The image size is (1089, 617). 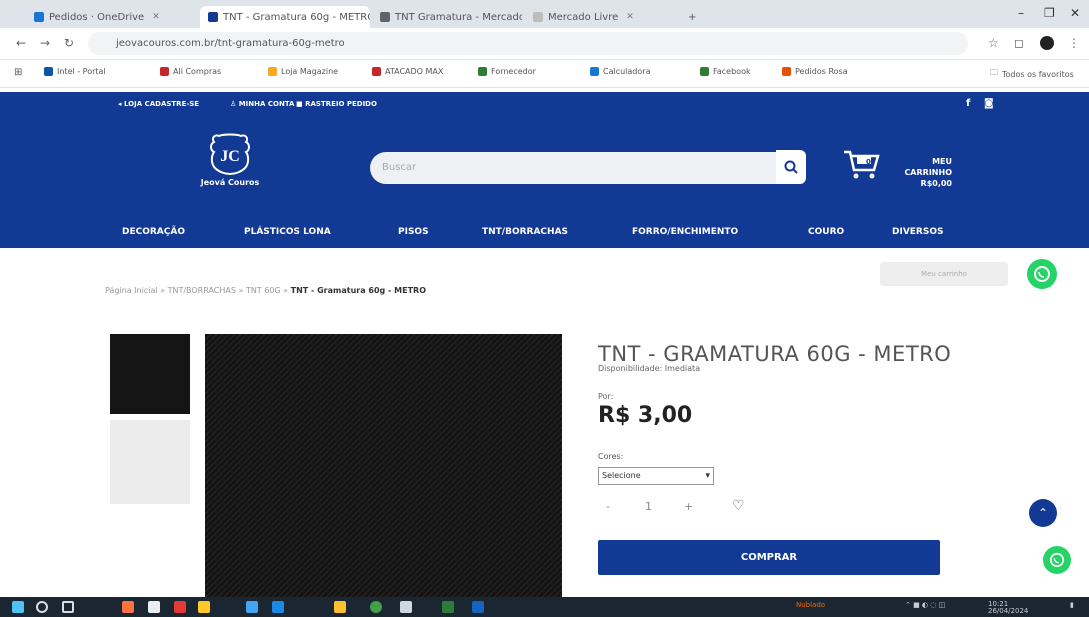 What do you see at coordinates (993, 43) in the screenshot?
I see `star-icon: ☆` at bounding box center [993, 43].